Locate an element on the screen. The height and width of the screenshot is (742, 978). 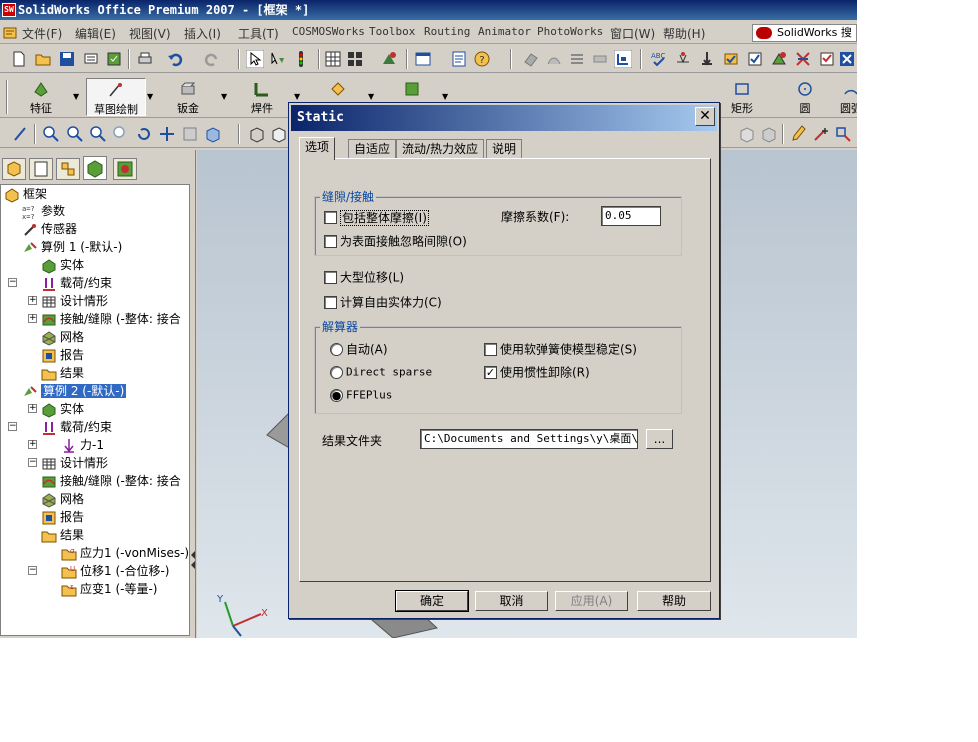
cmd-sheet-metal: 钣金 is located at coordinates (188, 97).